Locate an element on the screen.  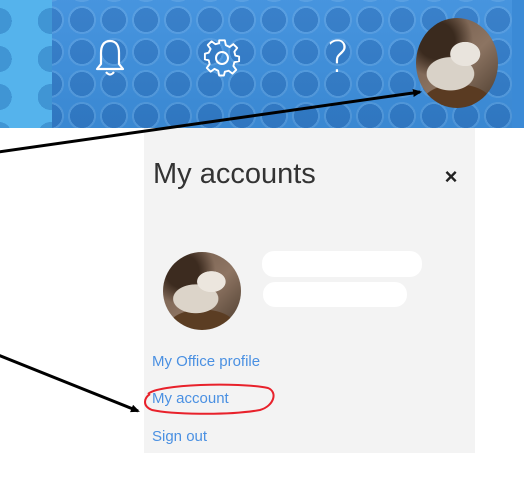
settings-button is located at coordinates (222, 58).